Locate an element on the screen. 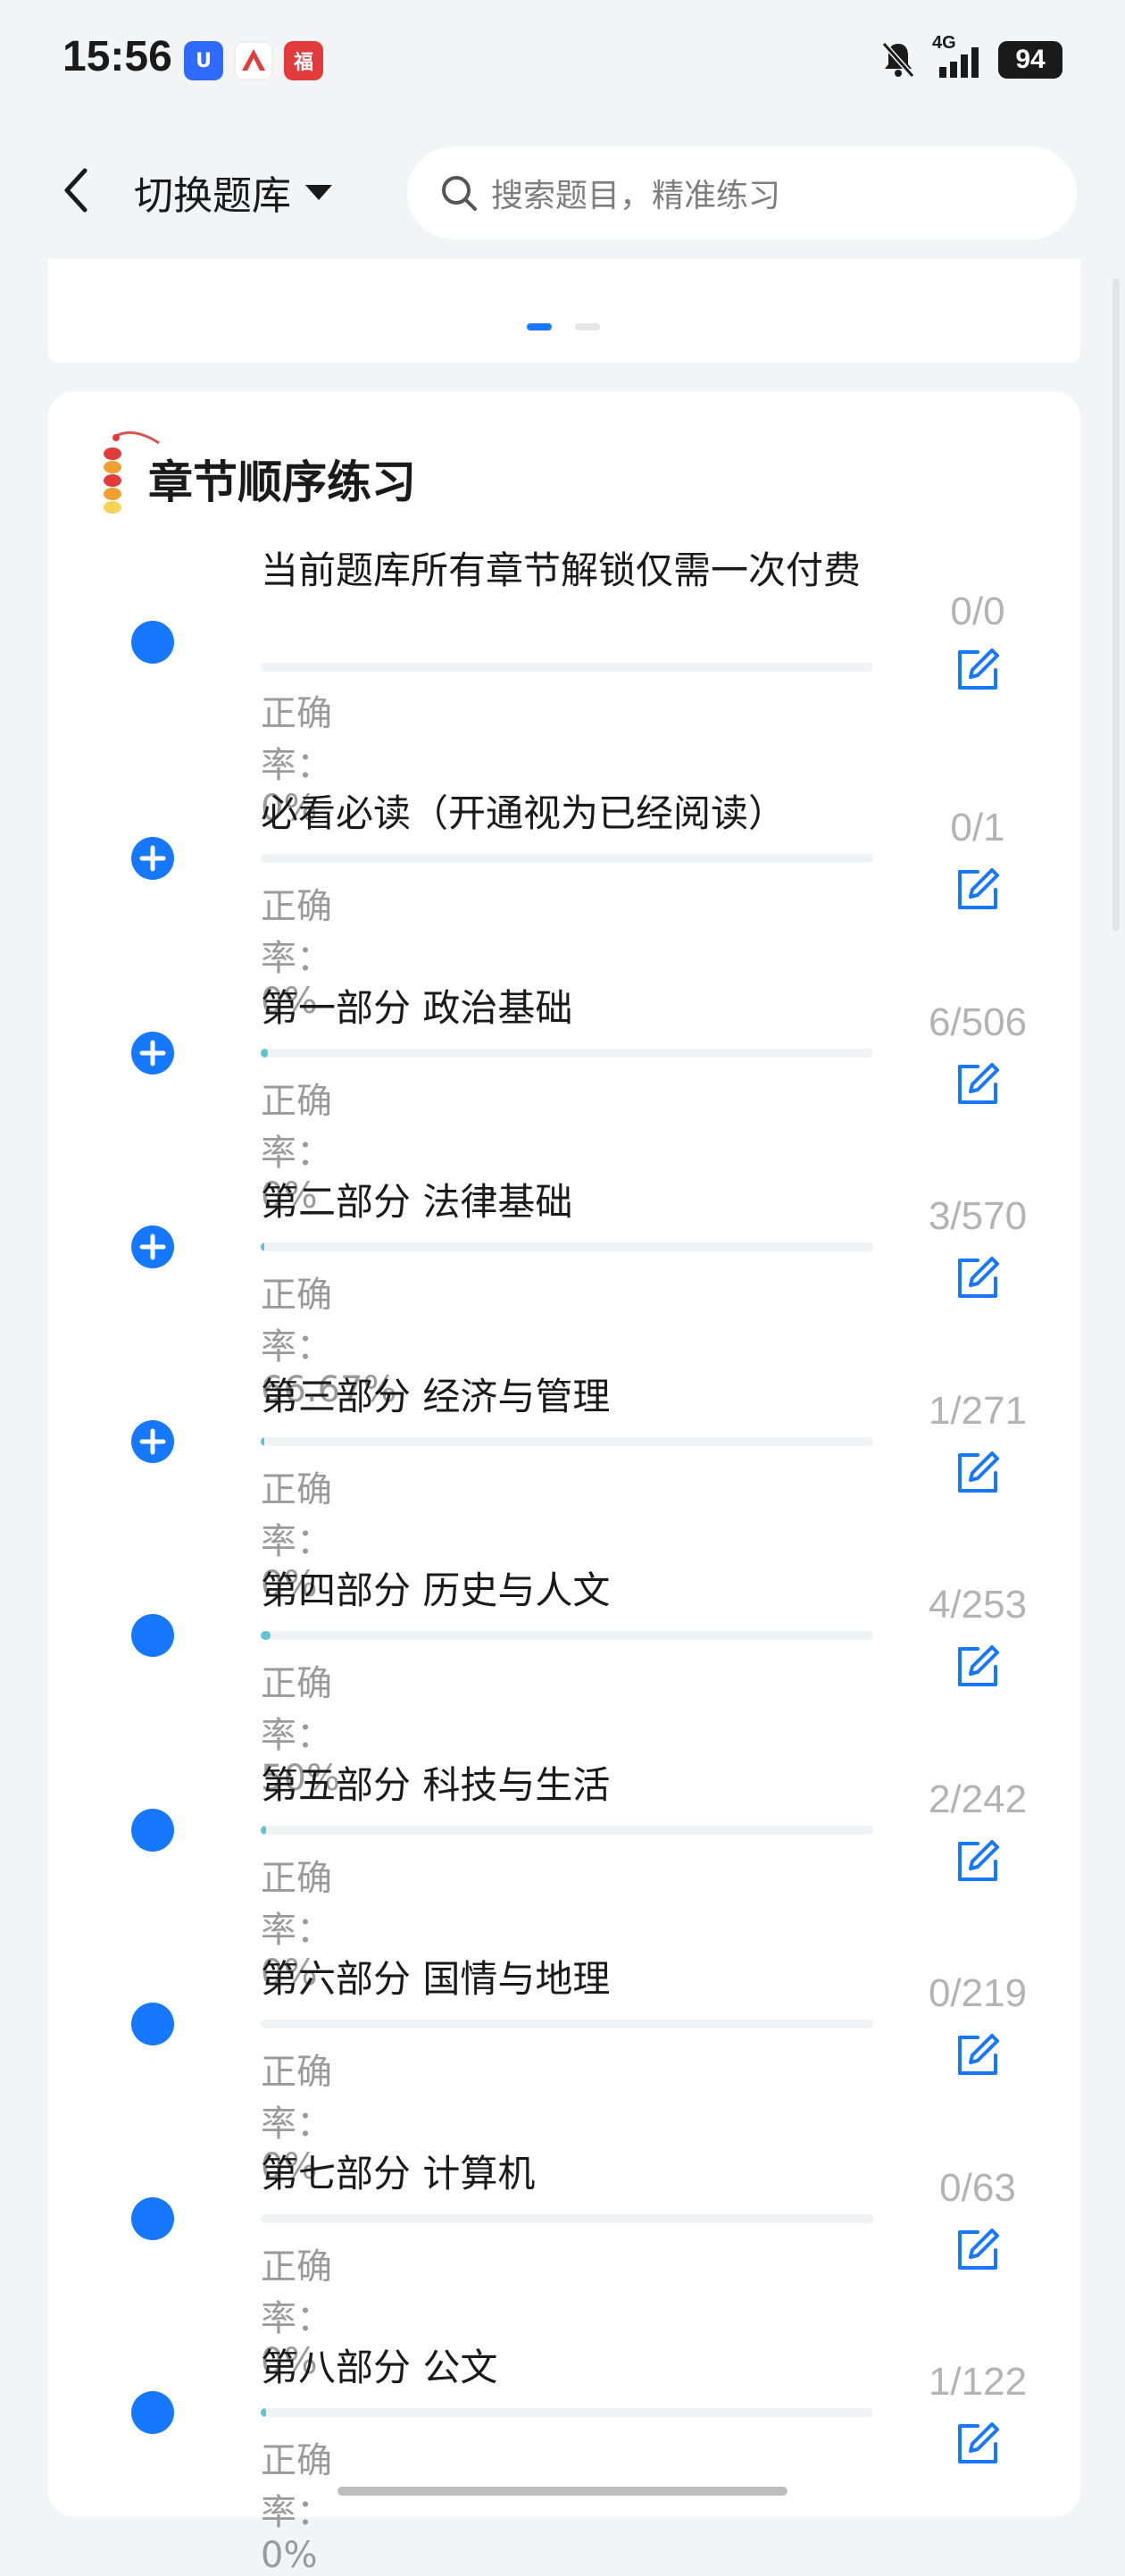 The image size is (1125, 2576). signal-icon: 4G is located at coordinates (957, 56).